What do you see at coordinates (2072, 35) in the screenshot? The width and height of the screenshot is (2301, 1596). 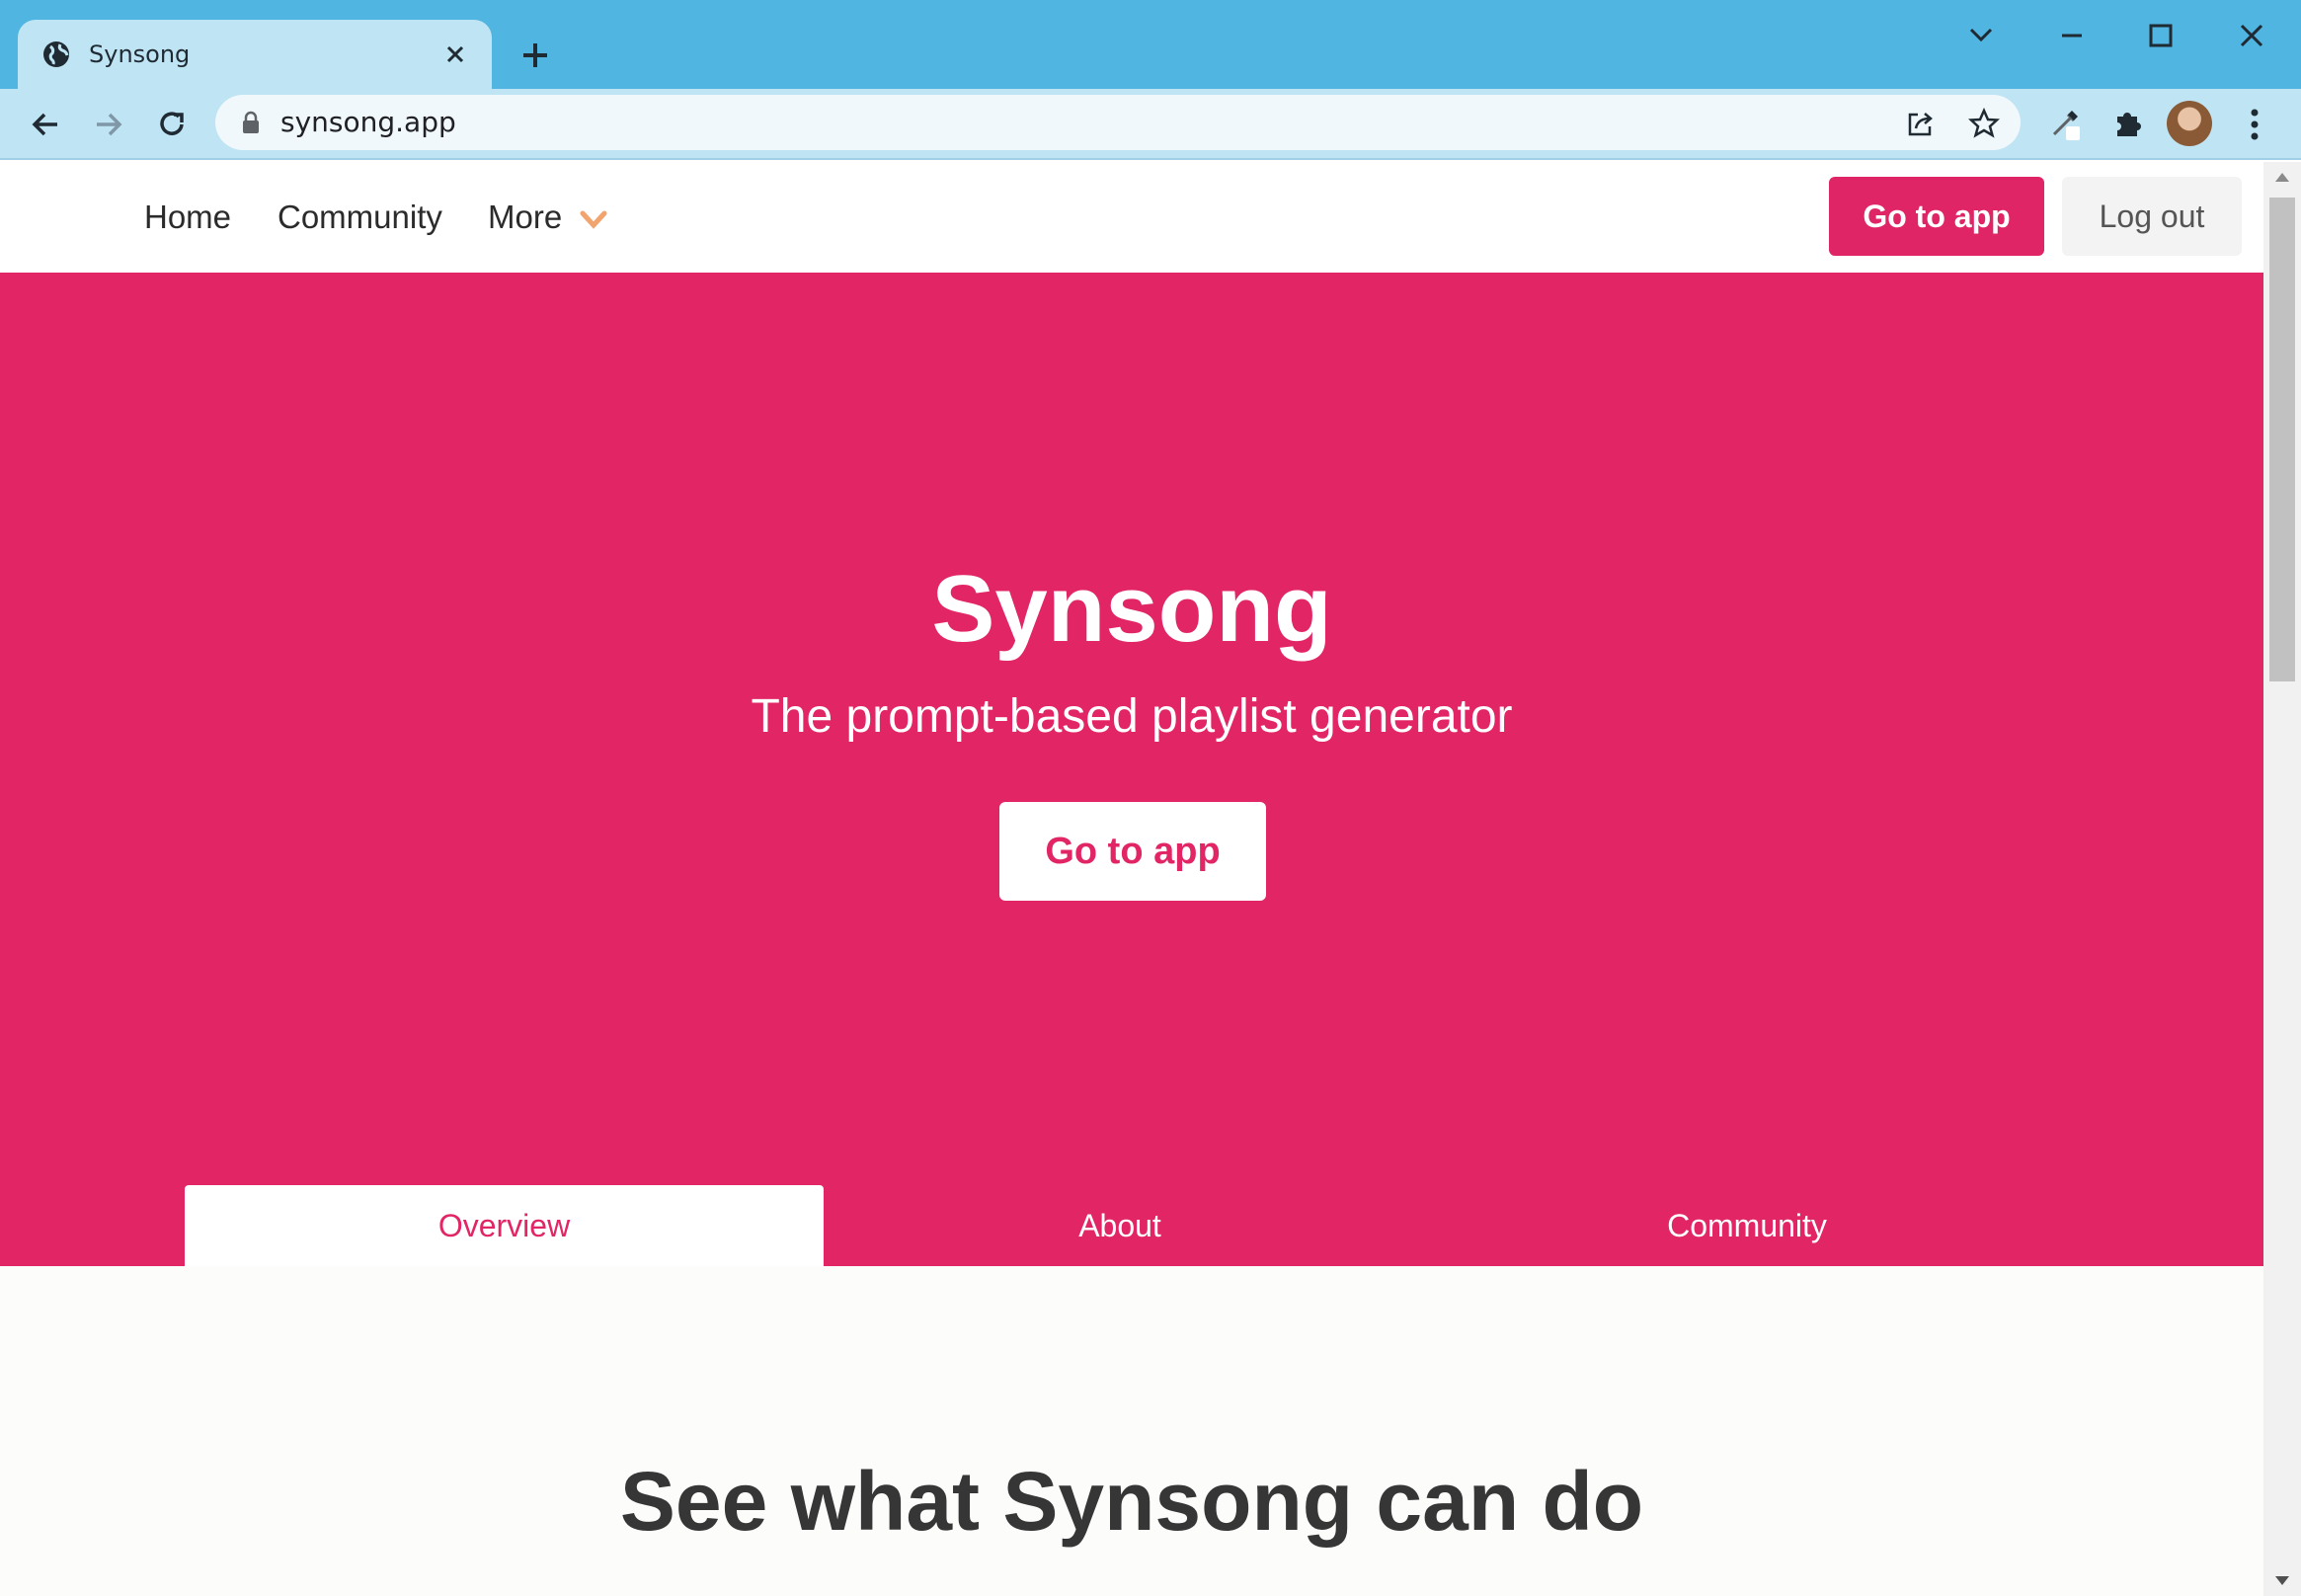 I see `minimize-icon` at bounding box center [2072, 35].